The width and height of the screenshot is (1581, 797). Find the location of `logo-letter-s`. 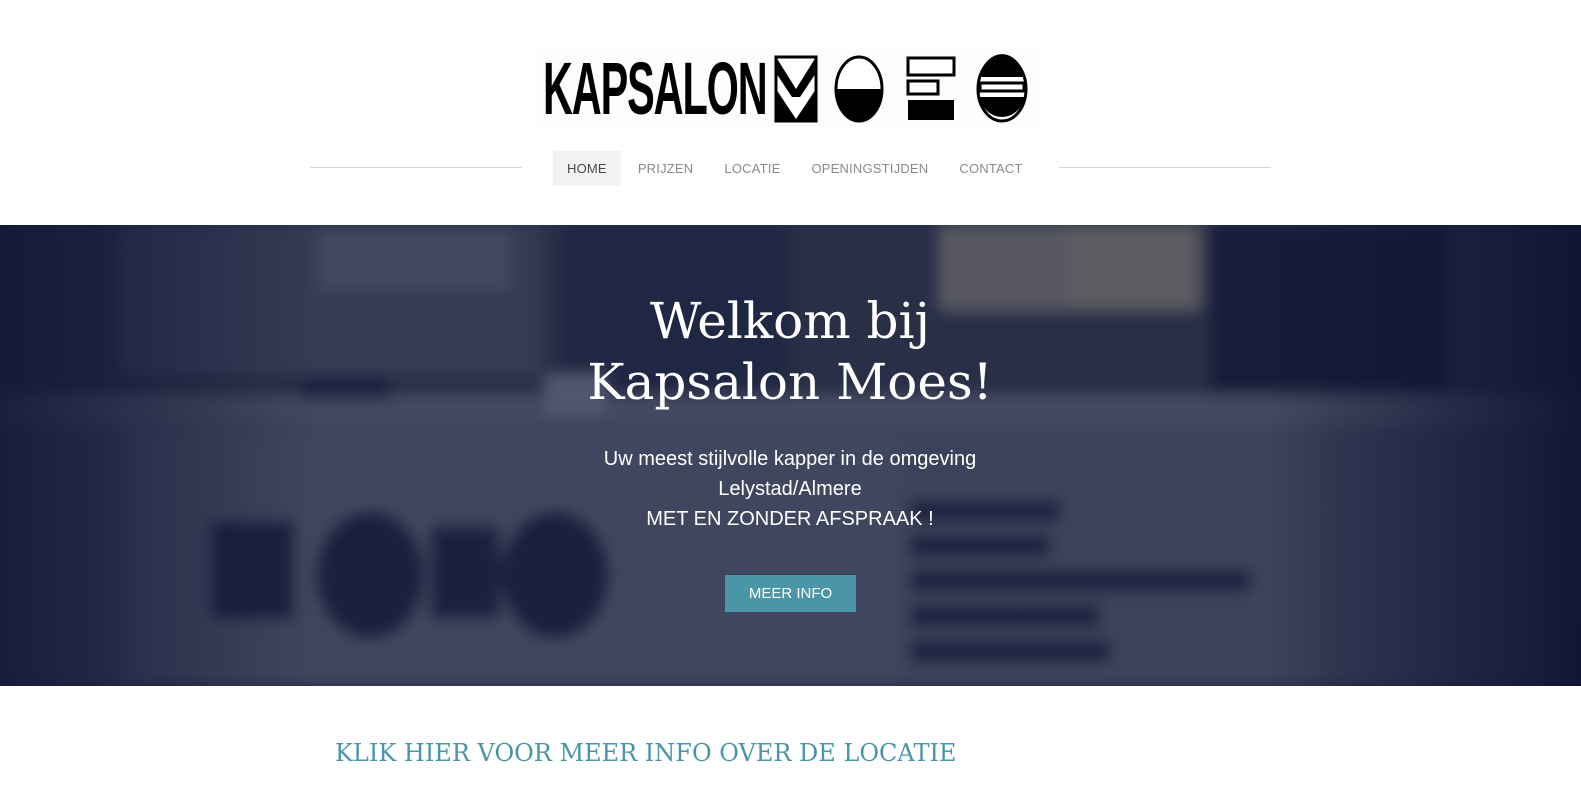

logo-letter-s is located at coordinates (1002, 88).